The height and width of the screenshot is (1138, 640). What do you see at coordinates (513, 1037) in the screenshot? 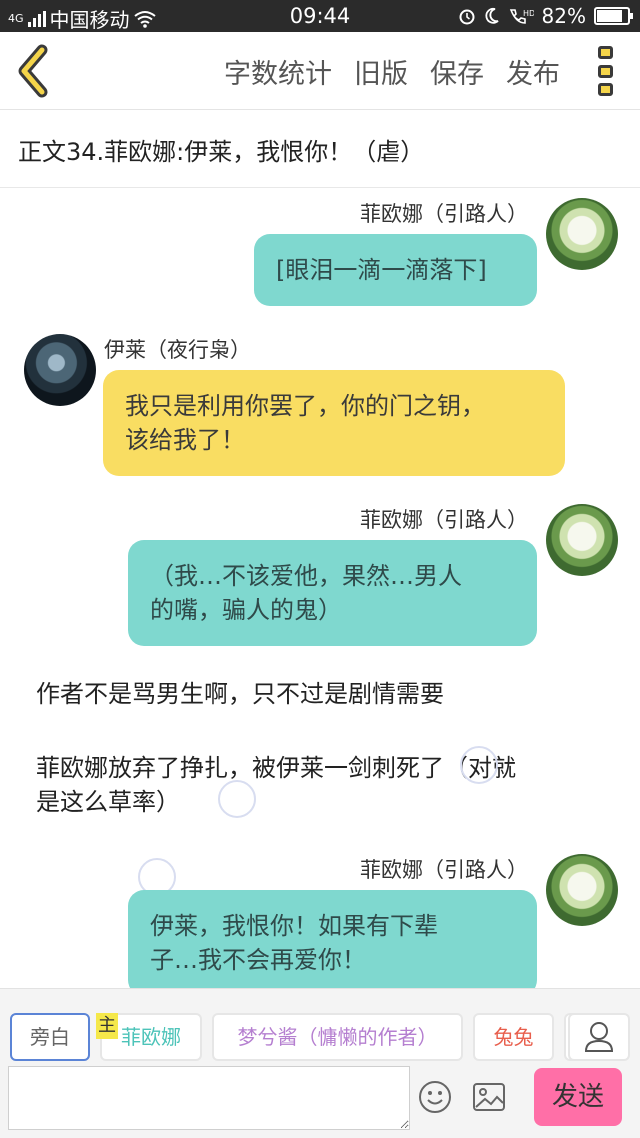
I see `role-tutu: 兔兔` at bounding box center [513, 1037].